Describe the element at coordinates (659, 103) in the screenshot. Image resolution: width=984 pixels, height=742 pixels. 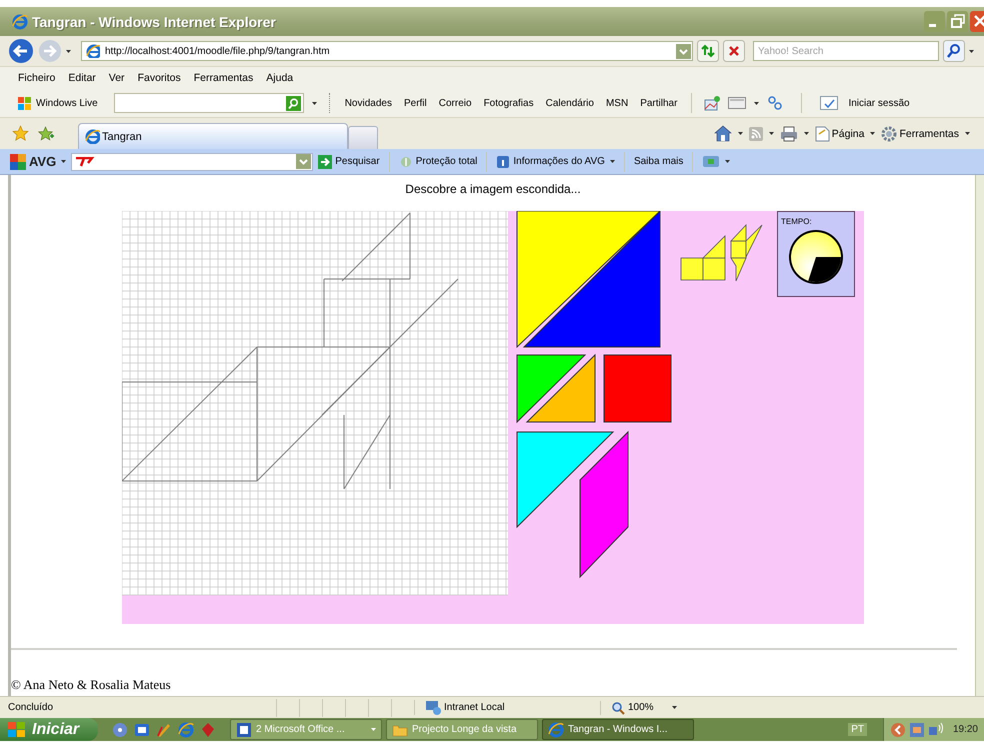
I see `toolbar-link: Partilhar` at that location.